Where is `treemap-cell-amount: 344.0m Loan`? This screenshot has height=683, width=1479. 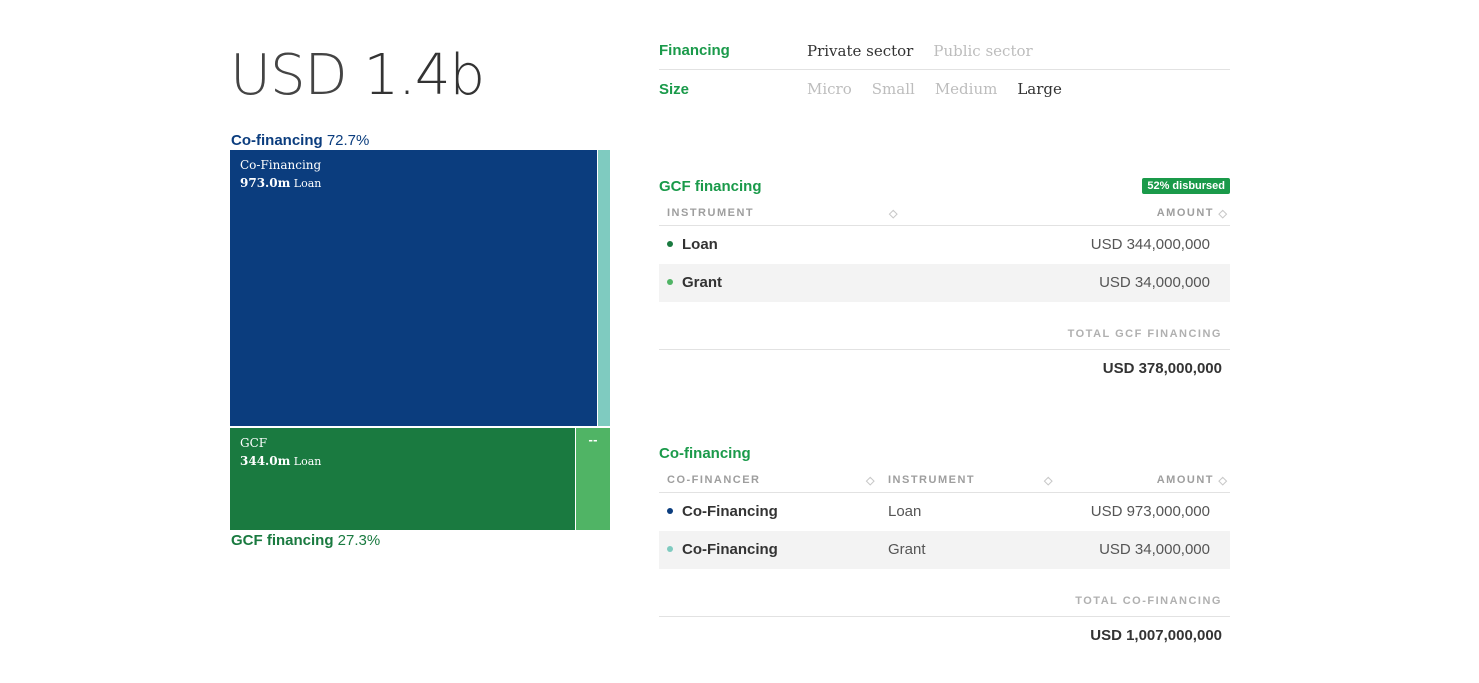 treemap-cell-amount: 344.0m Loan is located at coordinates (280, 461).